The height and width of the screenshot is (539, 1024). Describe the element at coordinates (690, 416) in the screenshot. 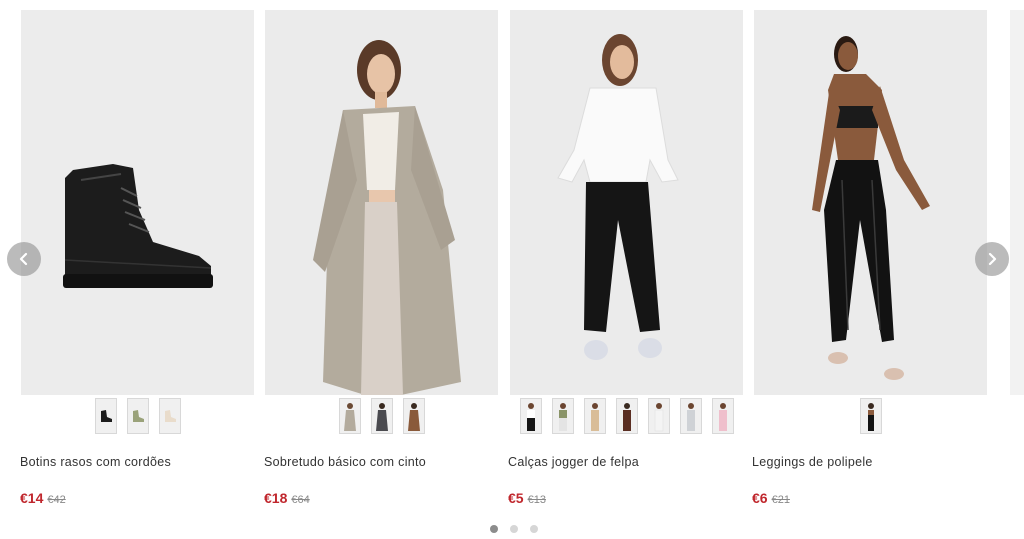

I see `swatch-light-grey` at that location.